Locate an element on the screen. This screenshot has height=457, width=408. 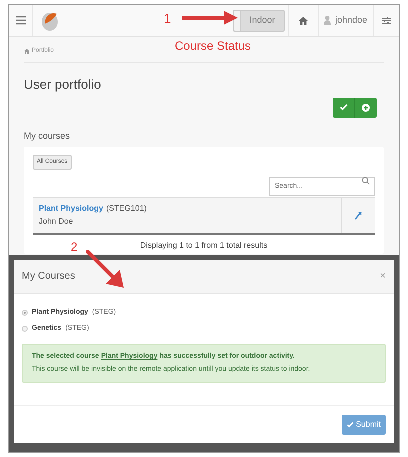
section-title: My courses is located at coordinates (48, 136).